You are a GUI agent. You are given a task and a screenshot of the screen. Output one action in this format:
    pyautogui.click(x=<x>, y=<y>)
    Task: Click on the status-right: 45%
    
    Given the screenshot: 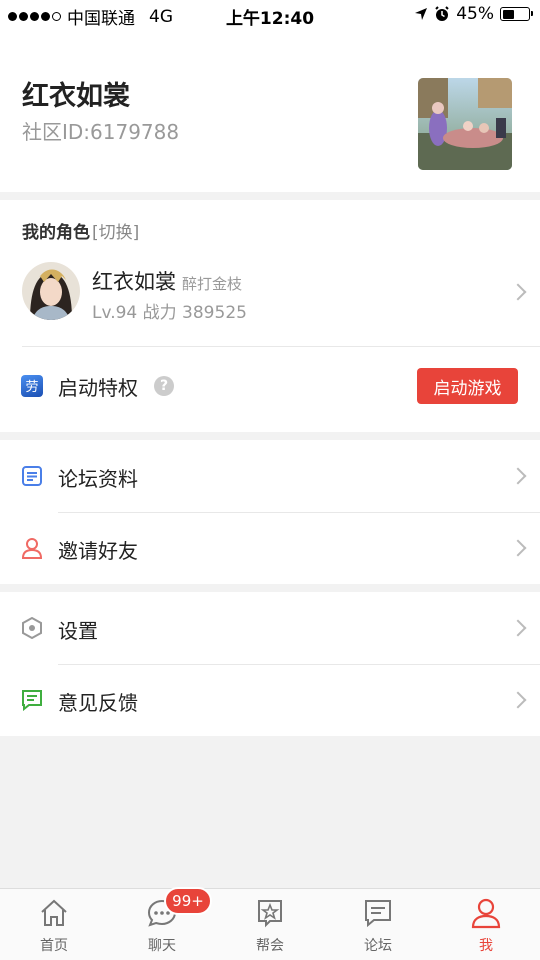 What is the action you would take?
    pyautogui.click(x=473, y=14)
    